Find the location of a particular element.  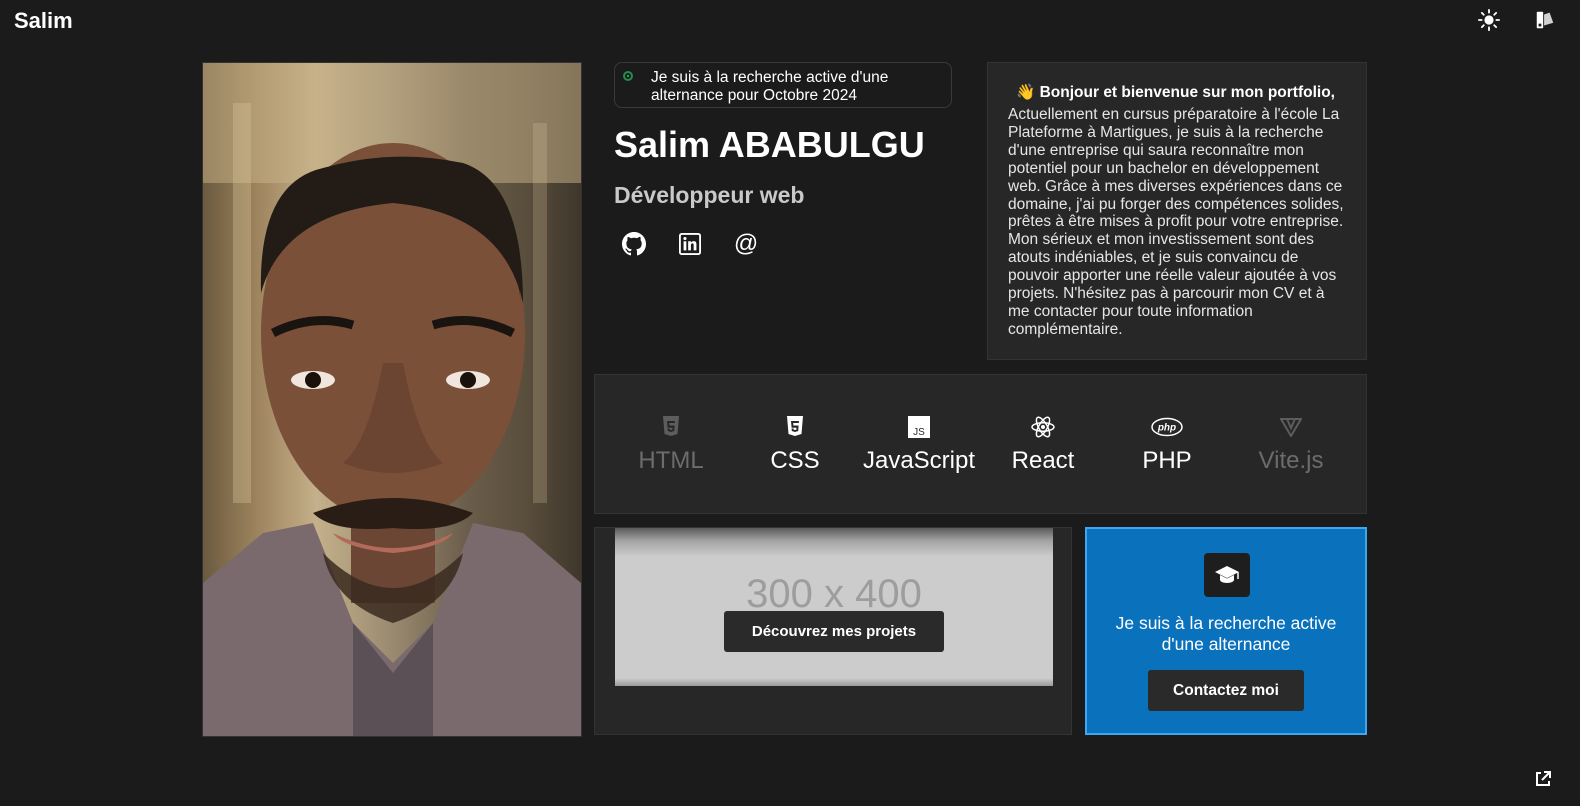

css3-icon is located at coordinates (795, 426).